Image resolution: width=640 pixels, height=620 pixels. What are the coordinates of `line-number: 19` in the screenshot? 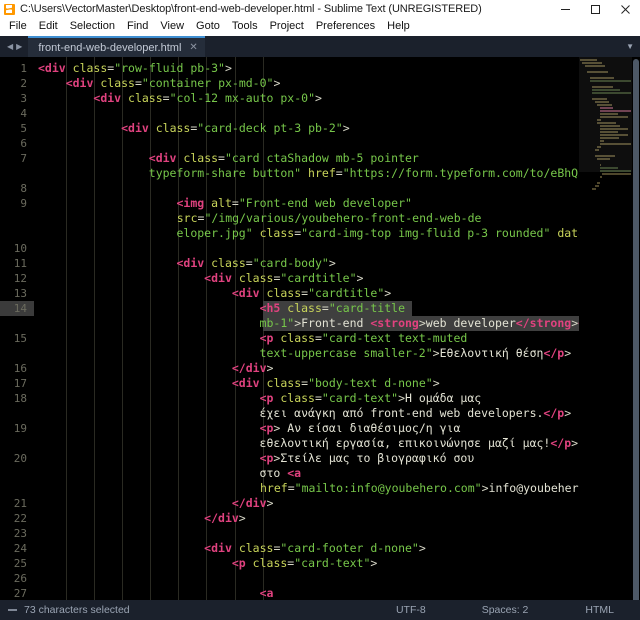 It's located at (20, 428).